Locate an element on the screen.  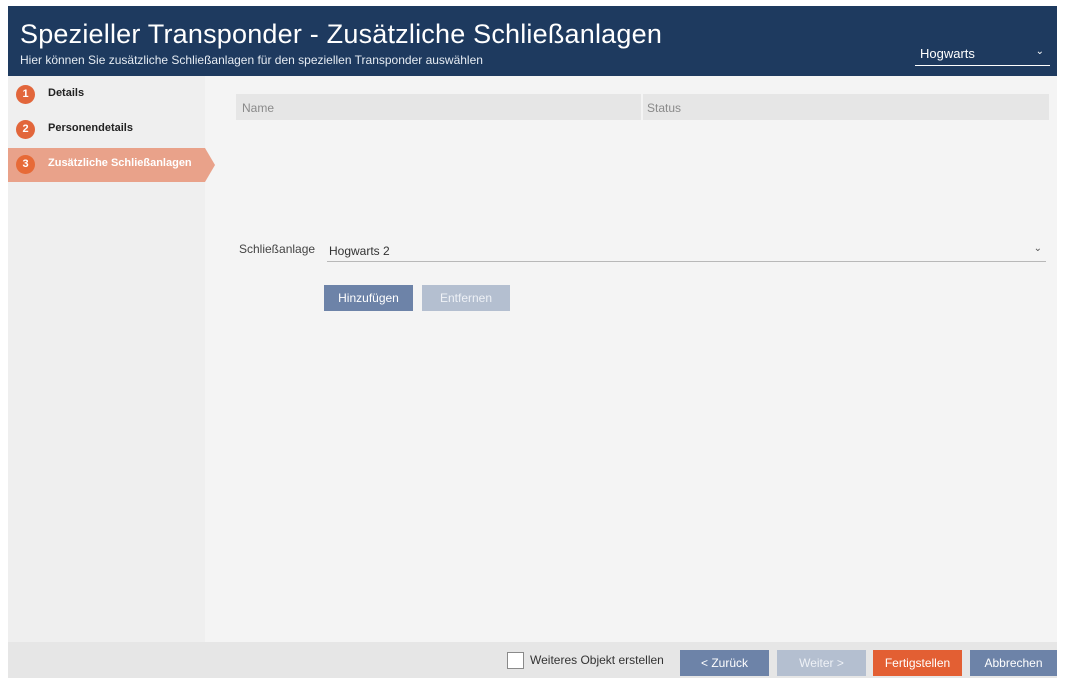
step-personendetails: 2 Personendetails is located at coordinates (106, 130).